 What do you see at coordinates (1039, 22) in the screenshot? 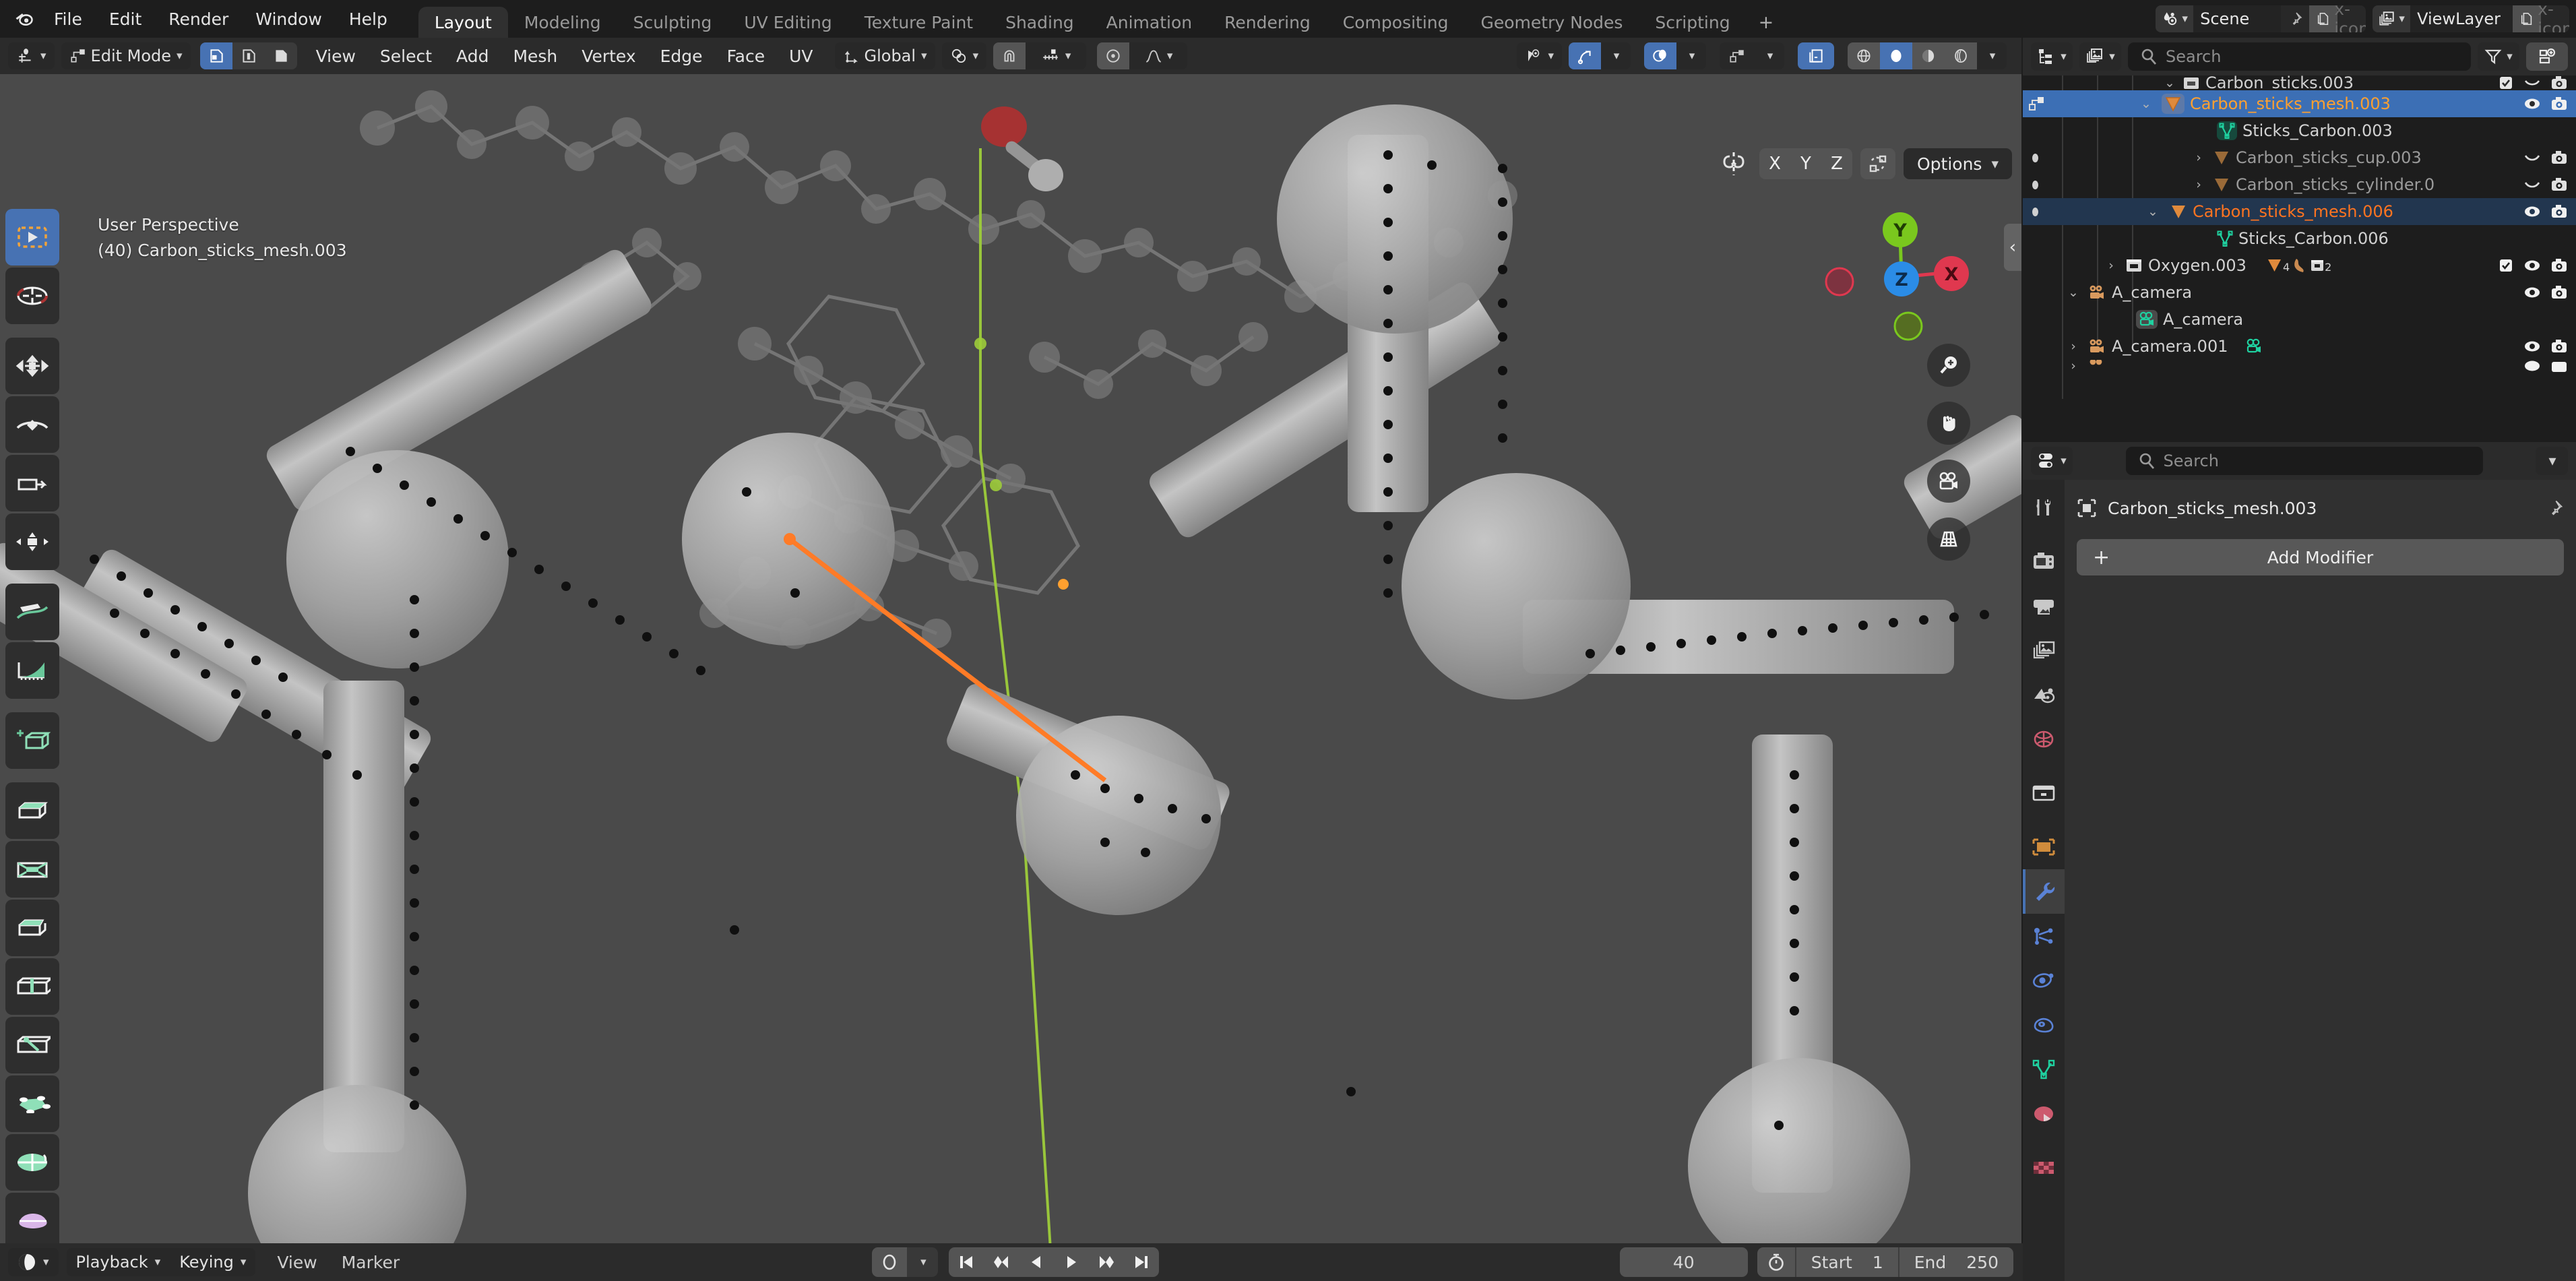
I see `tab-shading: Shading` at bounding box center [1039, 22].